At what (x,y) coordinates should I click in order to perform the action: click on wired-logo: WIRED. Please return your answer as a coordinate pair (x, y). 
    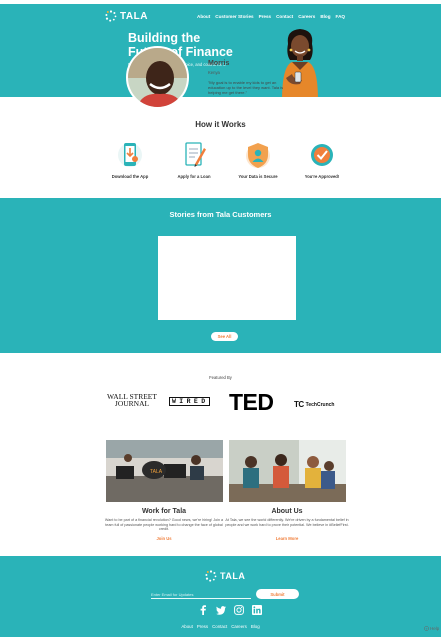
    Looking at the image, I should click on (189, 401).